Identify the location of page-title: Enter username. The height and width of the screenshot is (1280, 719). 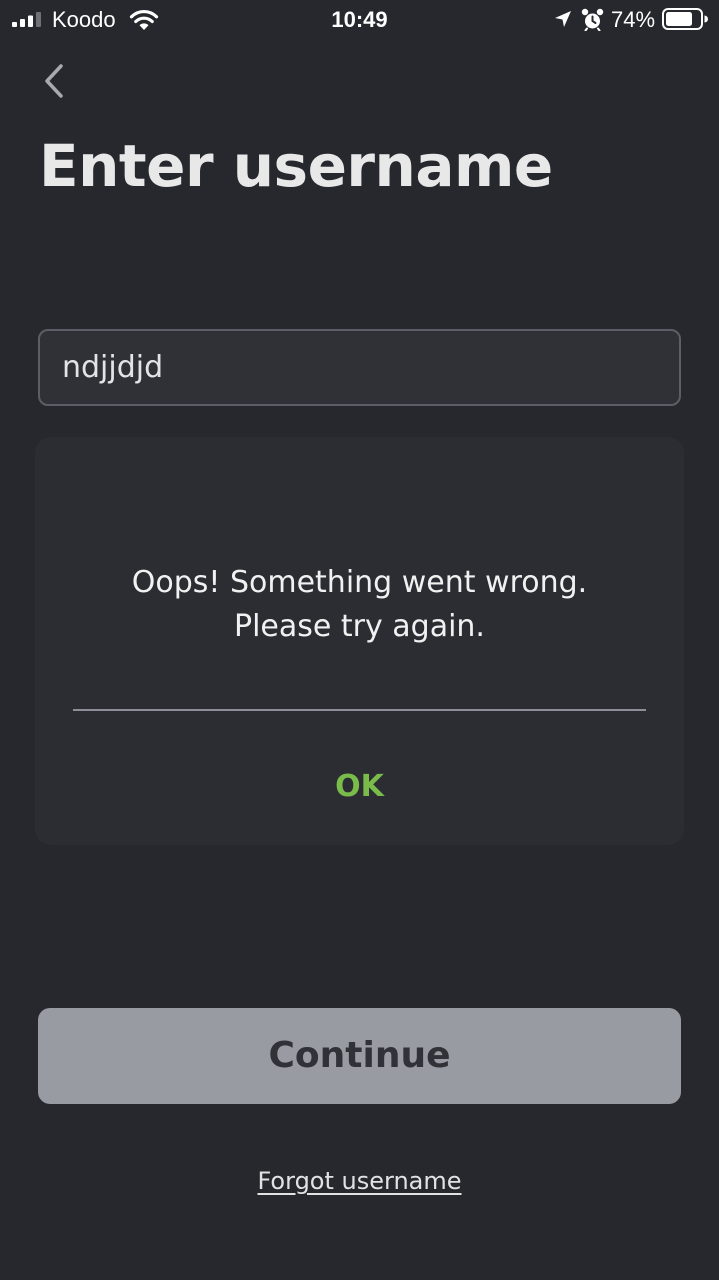
(296, 166).